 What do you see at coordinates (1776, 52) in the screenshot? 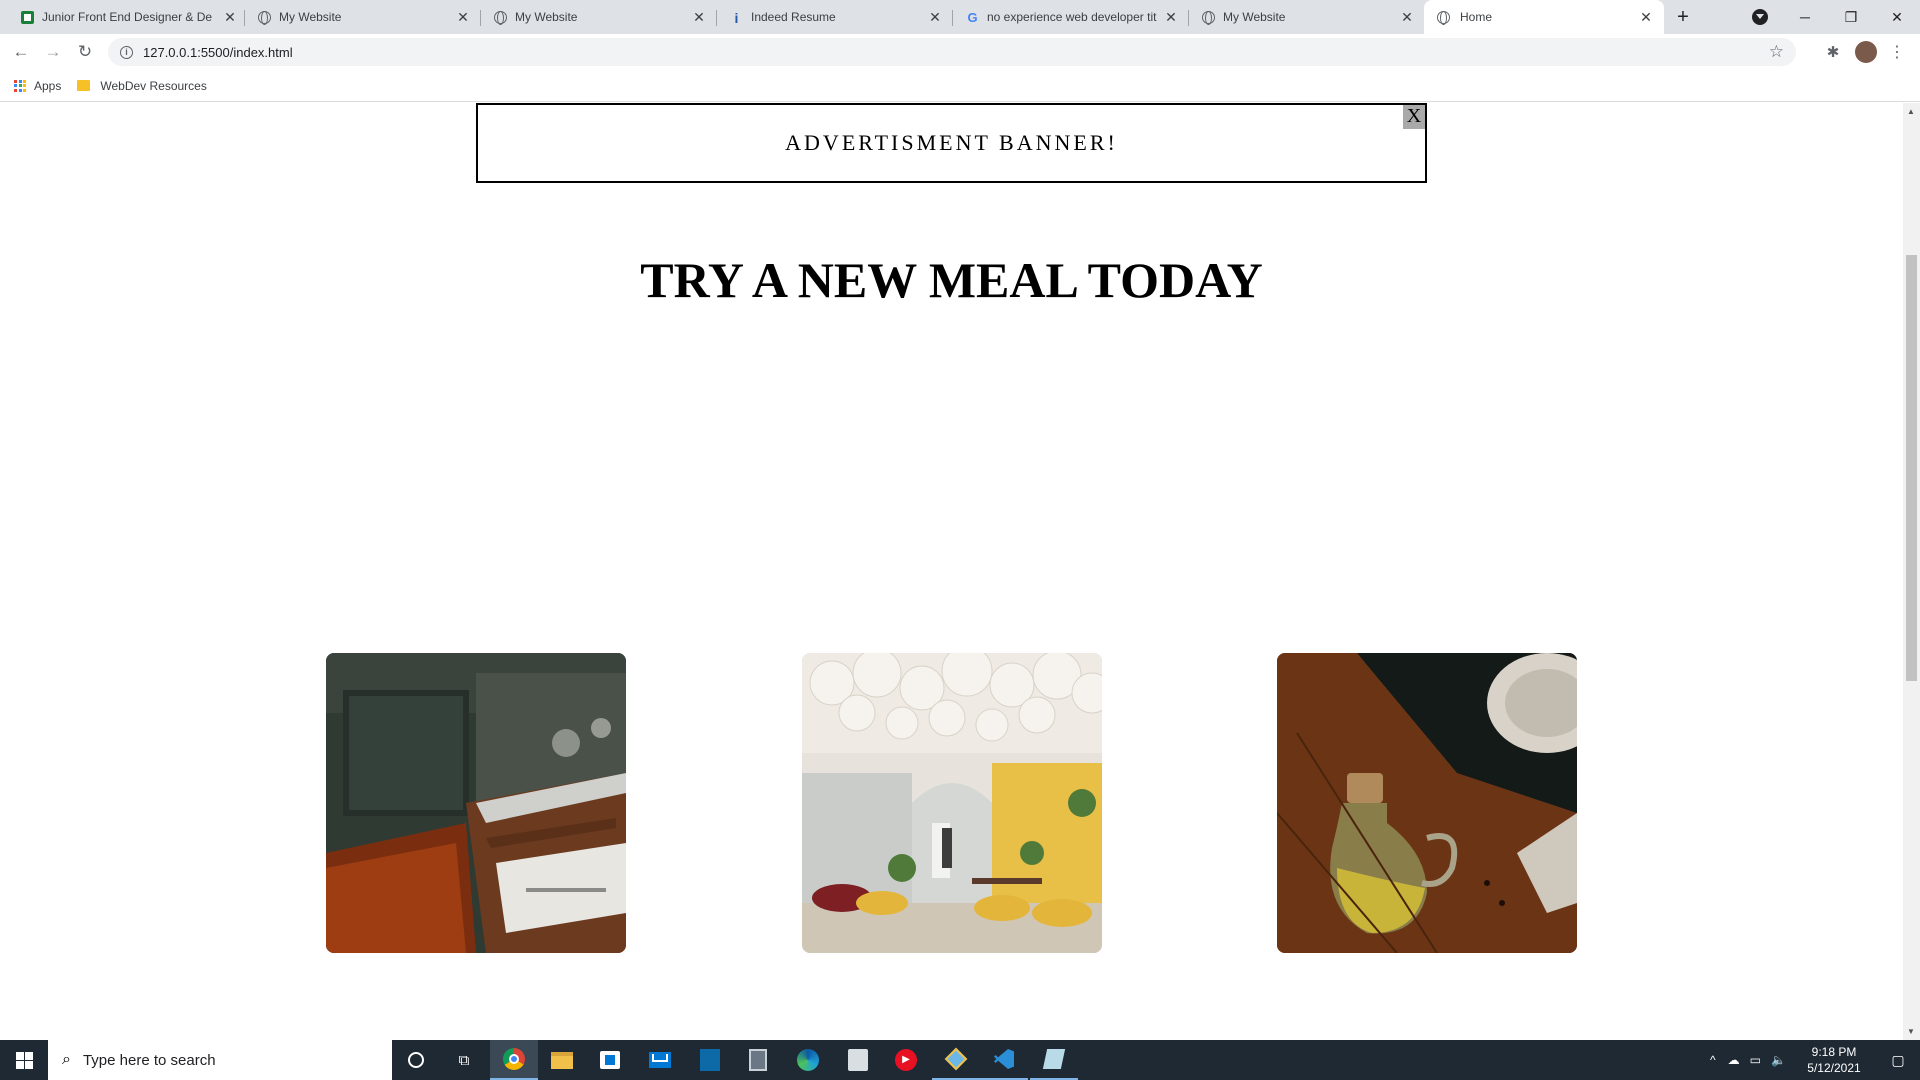
I see `bookmark-star-icon: ☆` at bounding box center [1776, 52].